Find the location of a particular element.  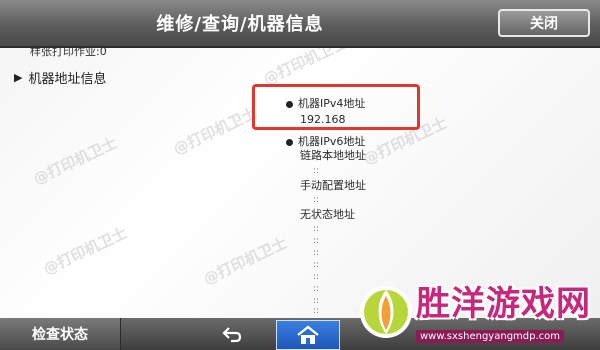

link-local-label: 链路本地地址 is located at coordinates (333, 155).